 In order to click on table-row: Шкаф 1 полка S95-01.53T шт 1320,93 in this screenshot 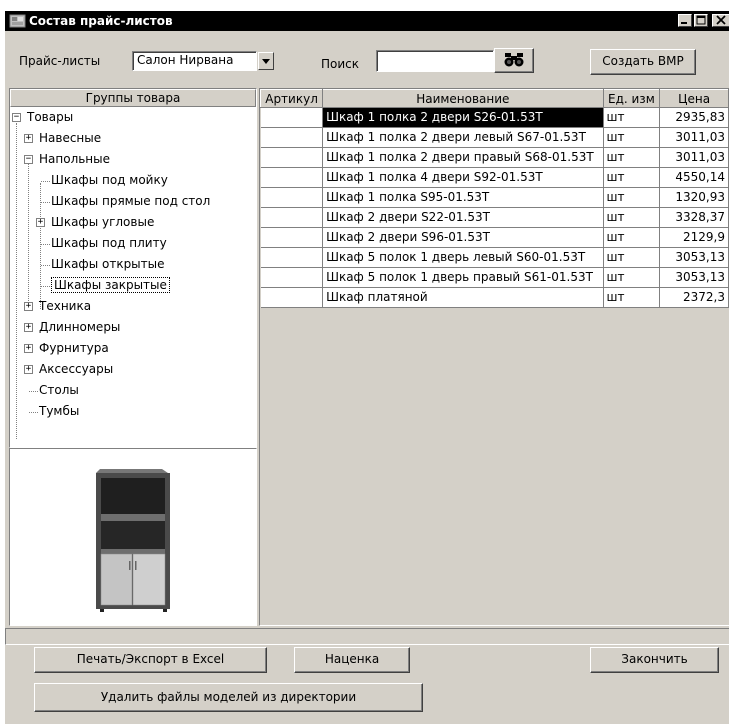, I will do `click(494, 197)`.